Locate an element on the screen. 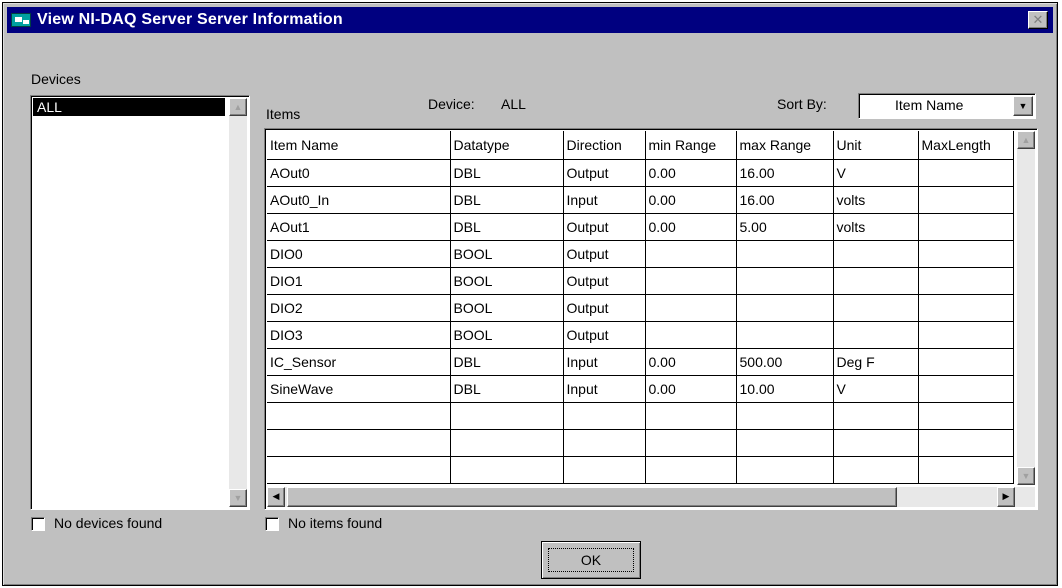  table-cell: SineWave is located at coordinates (359, 389).